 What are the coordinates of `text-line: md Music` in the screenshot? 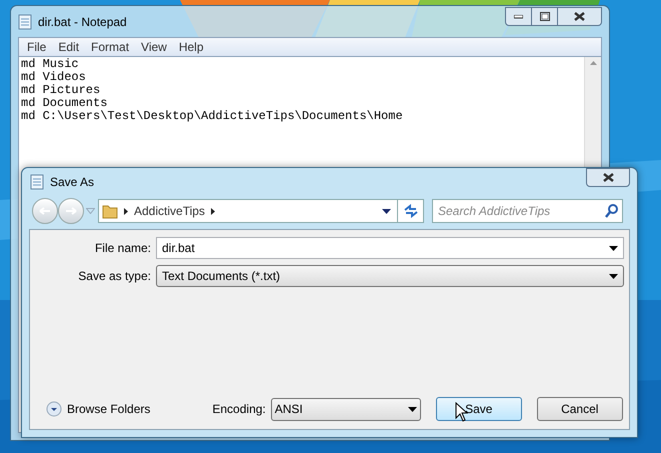 It's located at (50, 64).